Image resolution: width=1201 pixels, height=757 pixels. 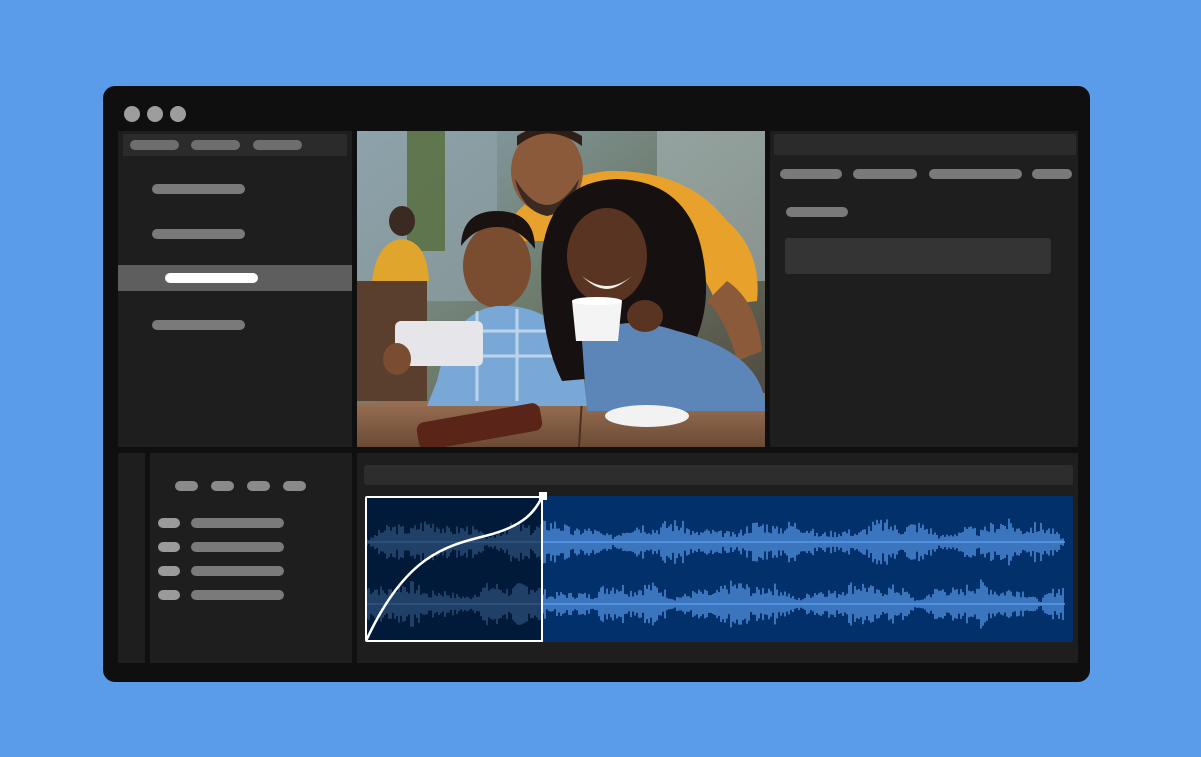 I want to click on media-list-item-selected, so click(x=235, y=278).